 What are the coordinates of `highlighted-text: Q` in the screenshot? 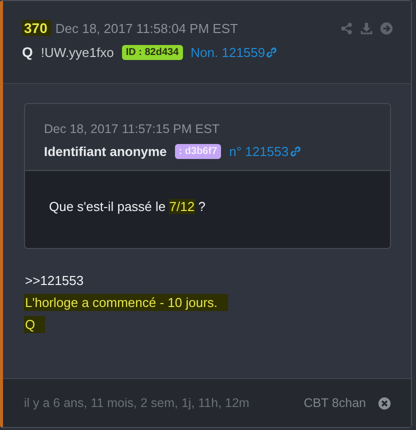 It's located at (35, 324).